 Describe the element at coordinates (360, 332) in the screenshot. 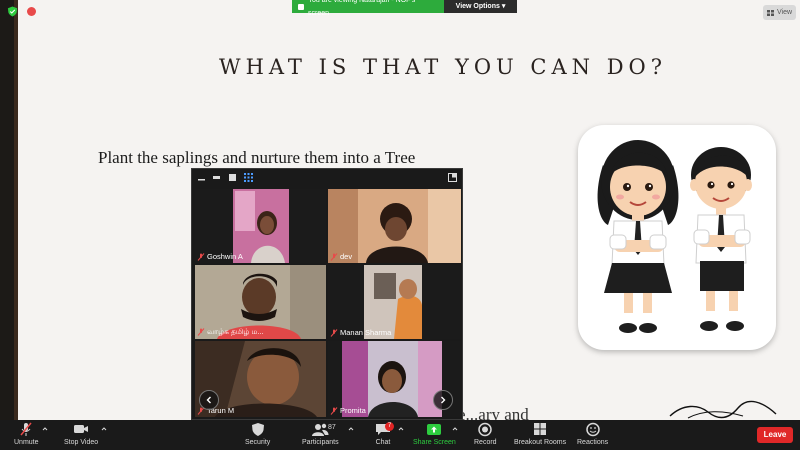

I see `participant-name: Manan Sharma` at that location.